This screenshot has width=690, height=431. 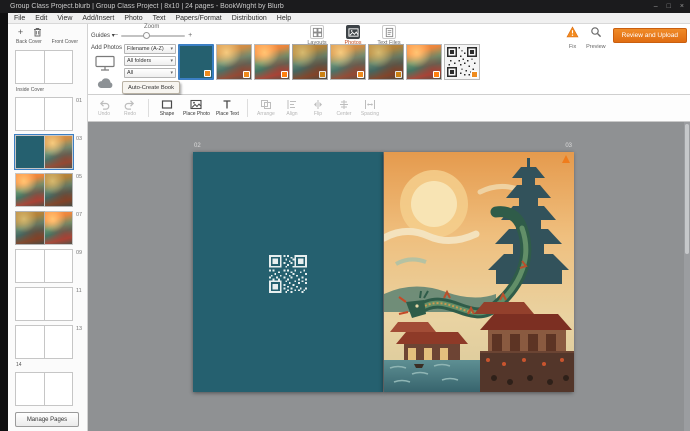 I want to click on menu-photo: Photo, so click(x=133, y=18).